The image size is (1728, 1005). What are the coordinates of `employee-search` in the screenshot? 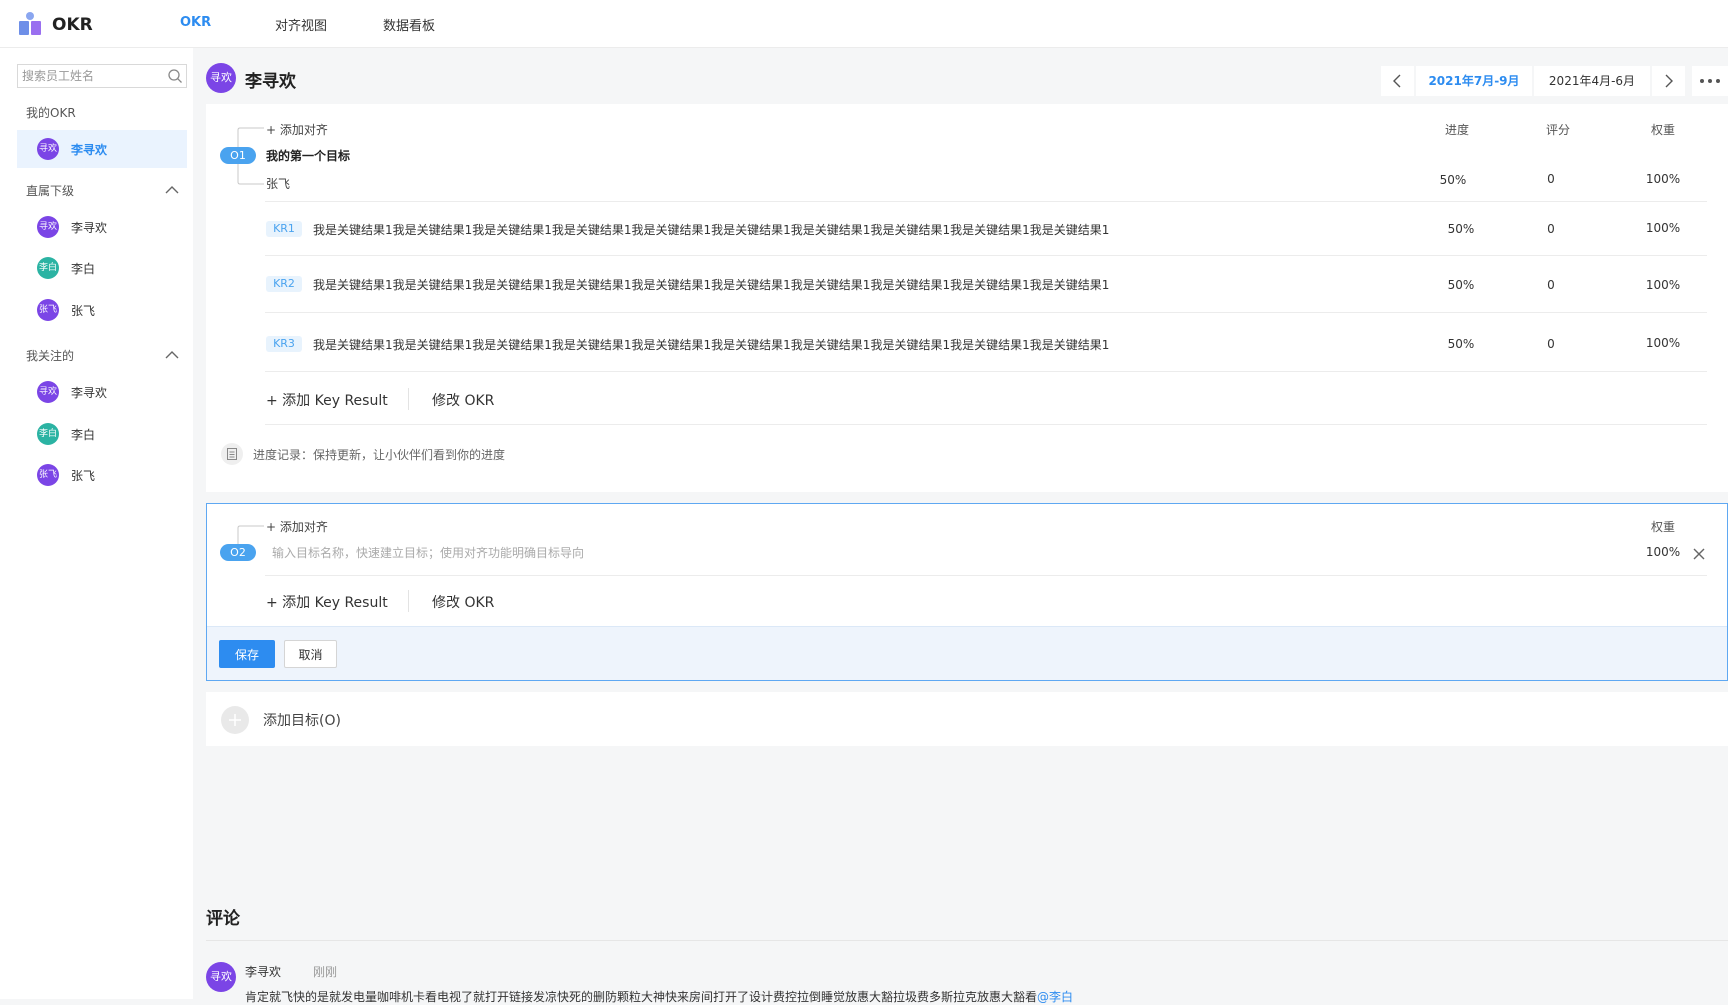 It's located at (102, 76).